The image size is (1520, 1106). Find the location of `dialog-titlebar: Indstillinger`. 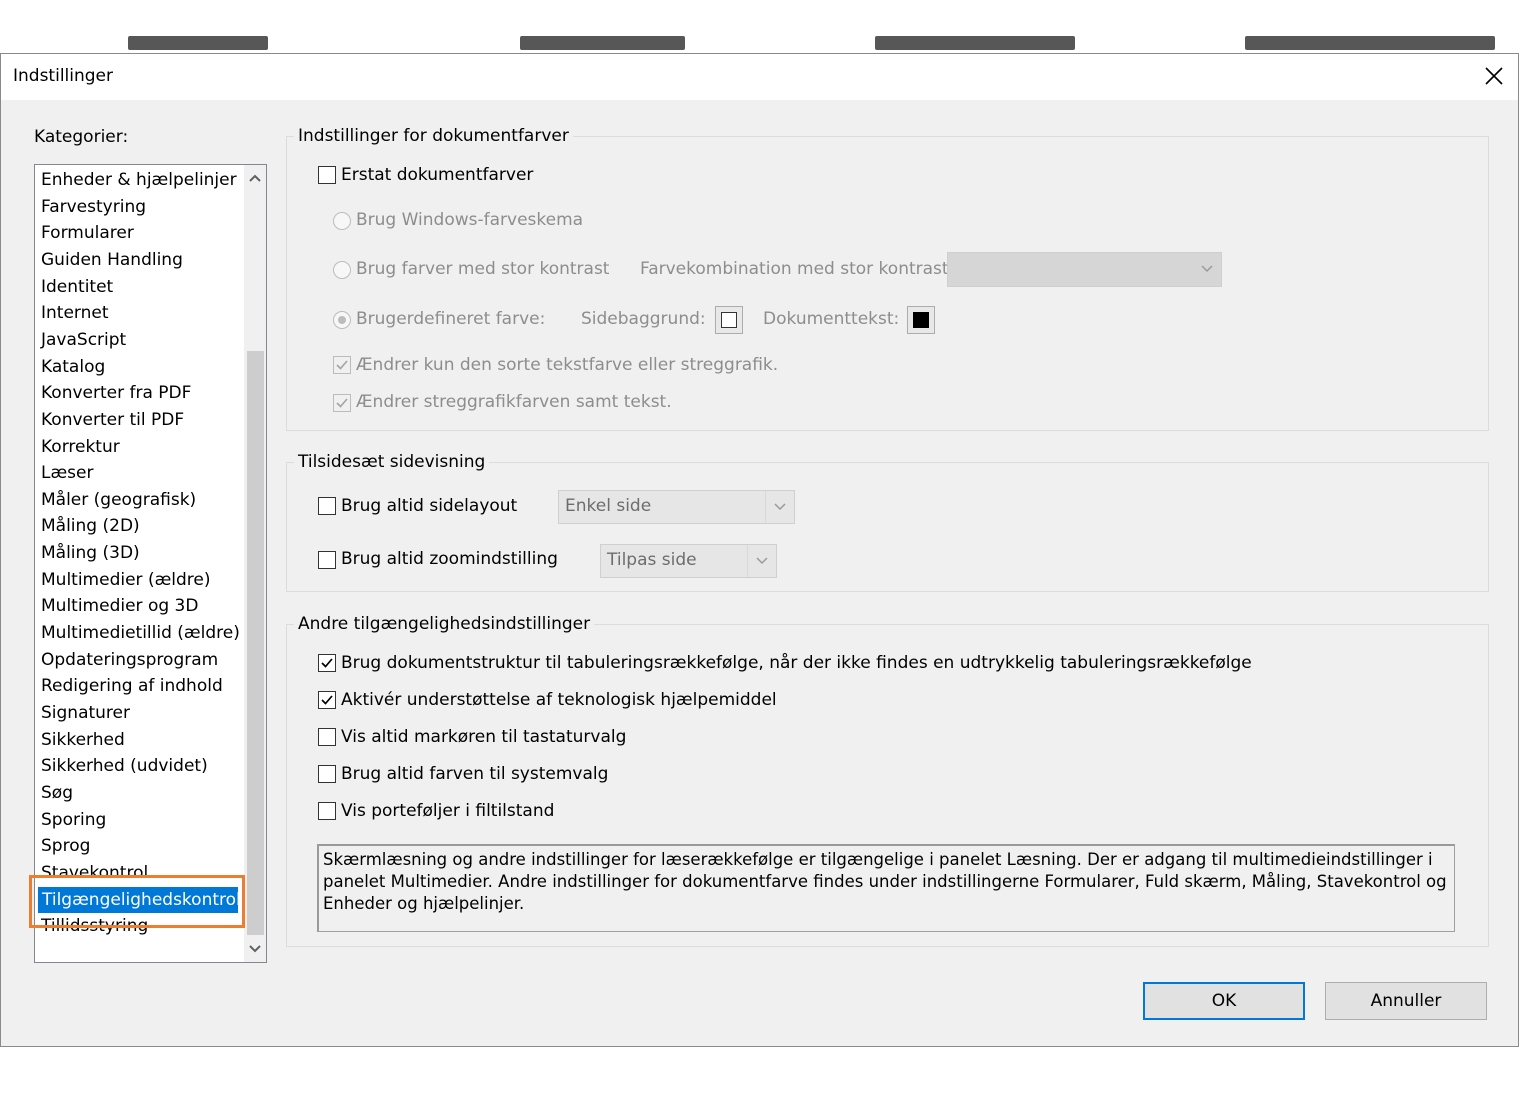

dialog-titlebar: Indstillinger is located at coordinates (759, 77).